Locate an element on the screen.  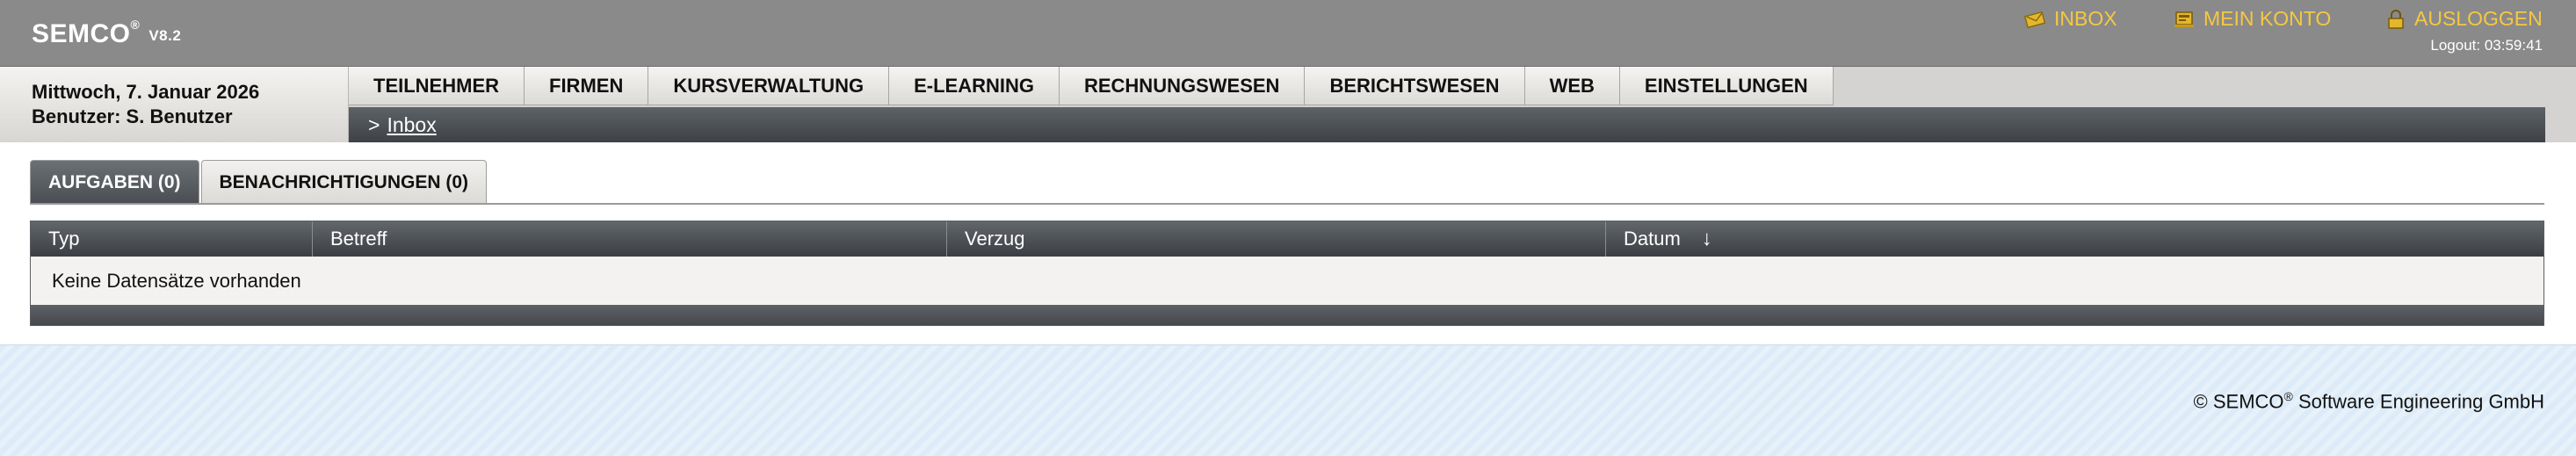
tab-divider is located at coordinates (1287, 204).